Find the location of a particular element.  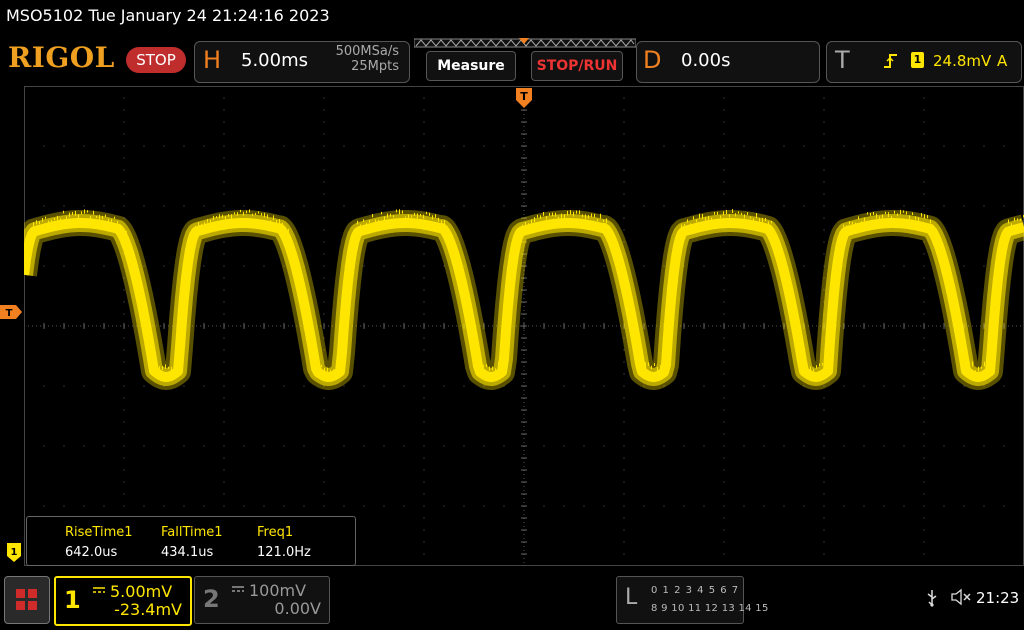

ch1-offset: -23.4mV is located at coordinates (148, 609).